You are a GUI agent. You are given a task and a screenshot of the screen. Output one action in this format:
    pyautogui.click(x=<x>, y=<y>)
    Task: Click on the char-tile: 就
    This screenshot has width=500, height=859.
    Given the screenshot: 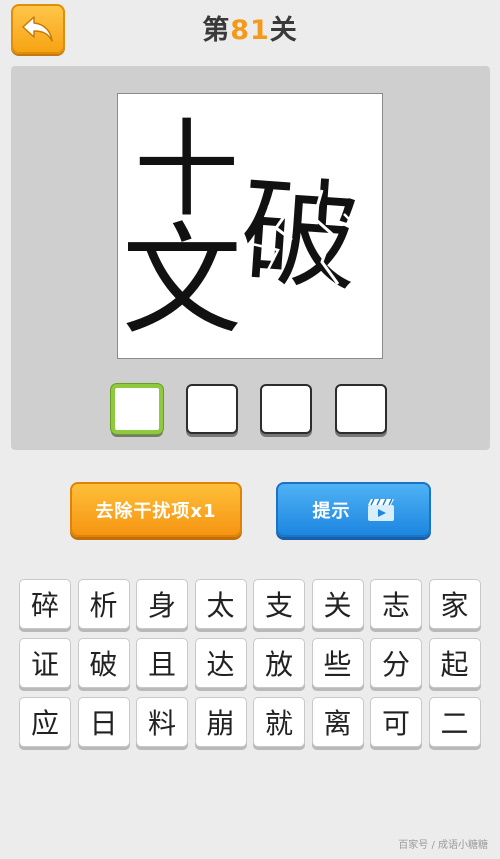 What is the action you would take?
    pyautogui.click(x=279, y=722)
    